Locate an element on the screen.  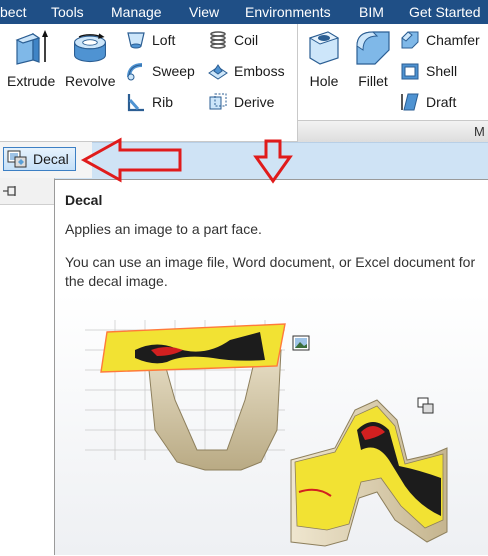
derive-label: Derive is located at coordinates (254, 102).